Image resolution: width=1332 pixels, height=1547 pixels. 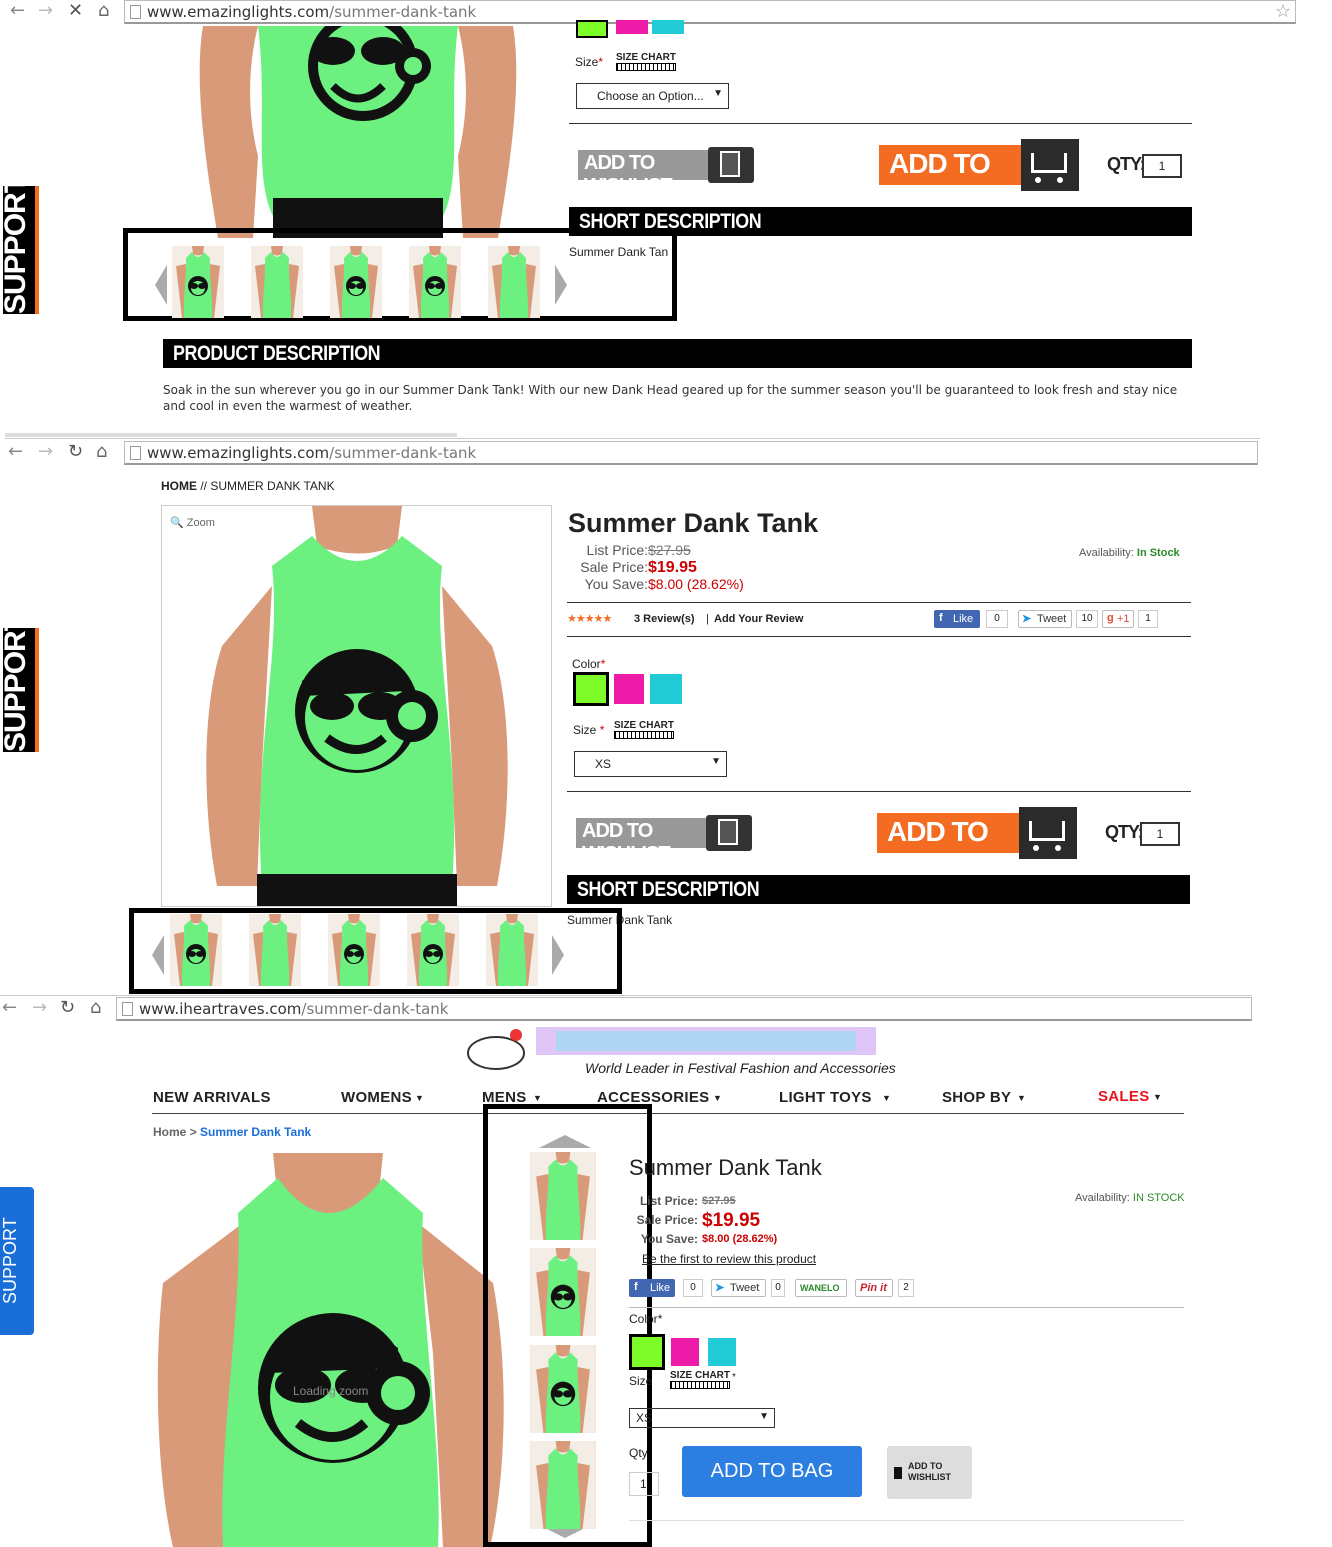 What do you see at coordinates (1124, 832) in the screenshot?
I see `qty-label: QTY:` at bounding box center [1124, 832].